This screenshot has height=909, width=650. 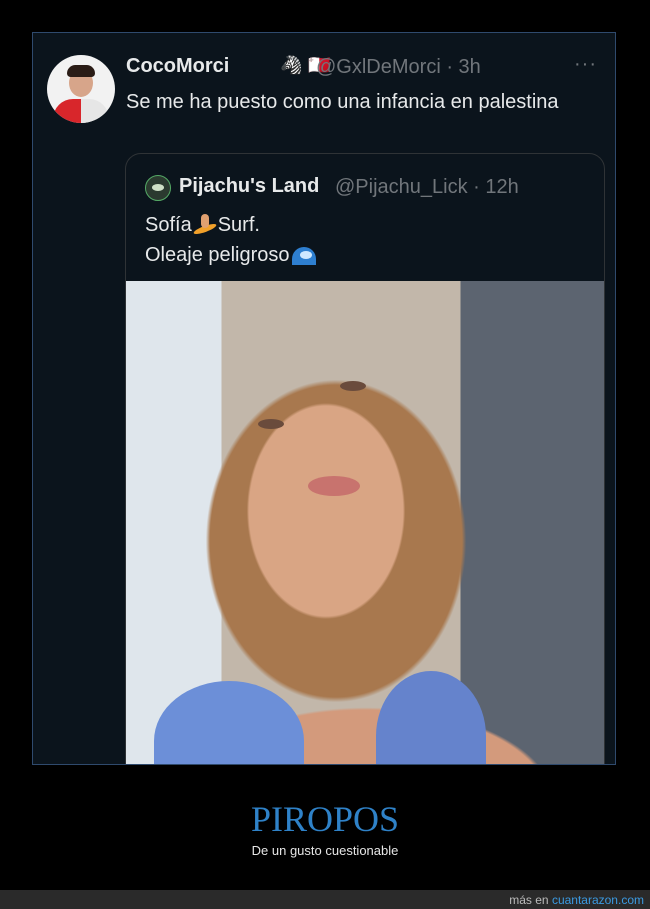 I want to click on avatar-shirt, so click(x=81, y=111).